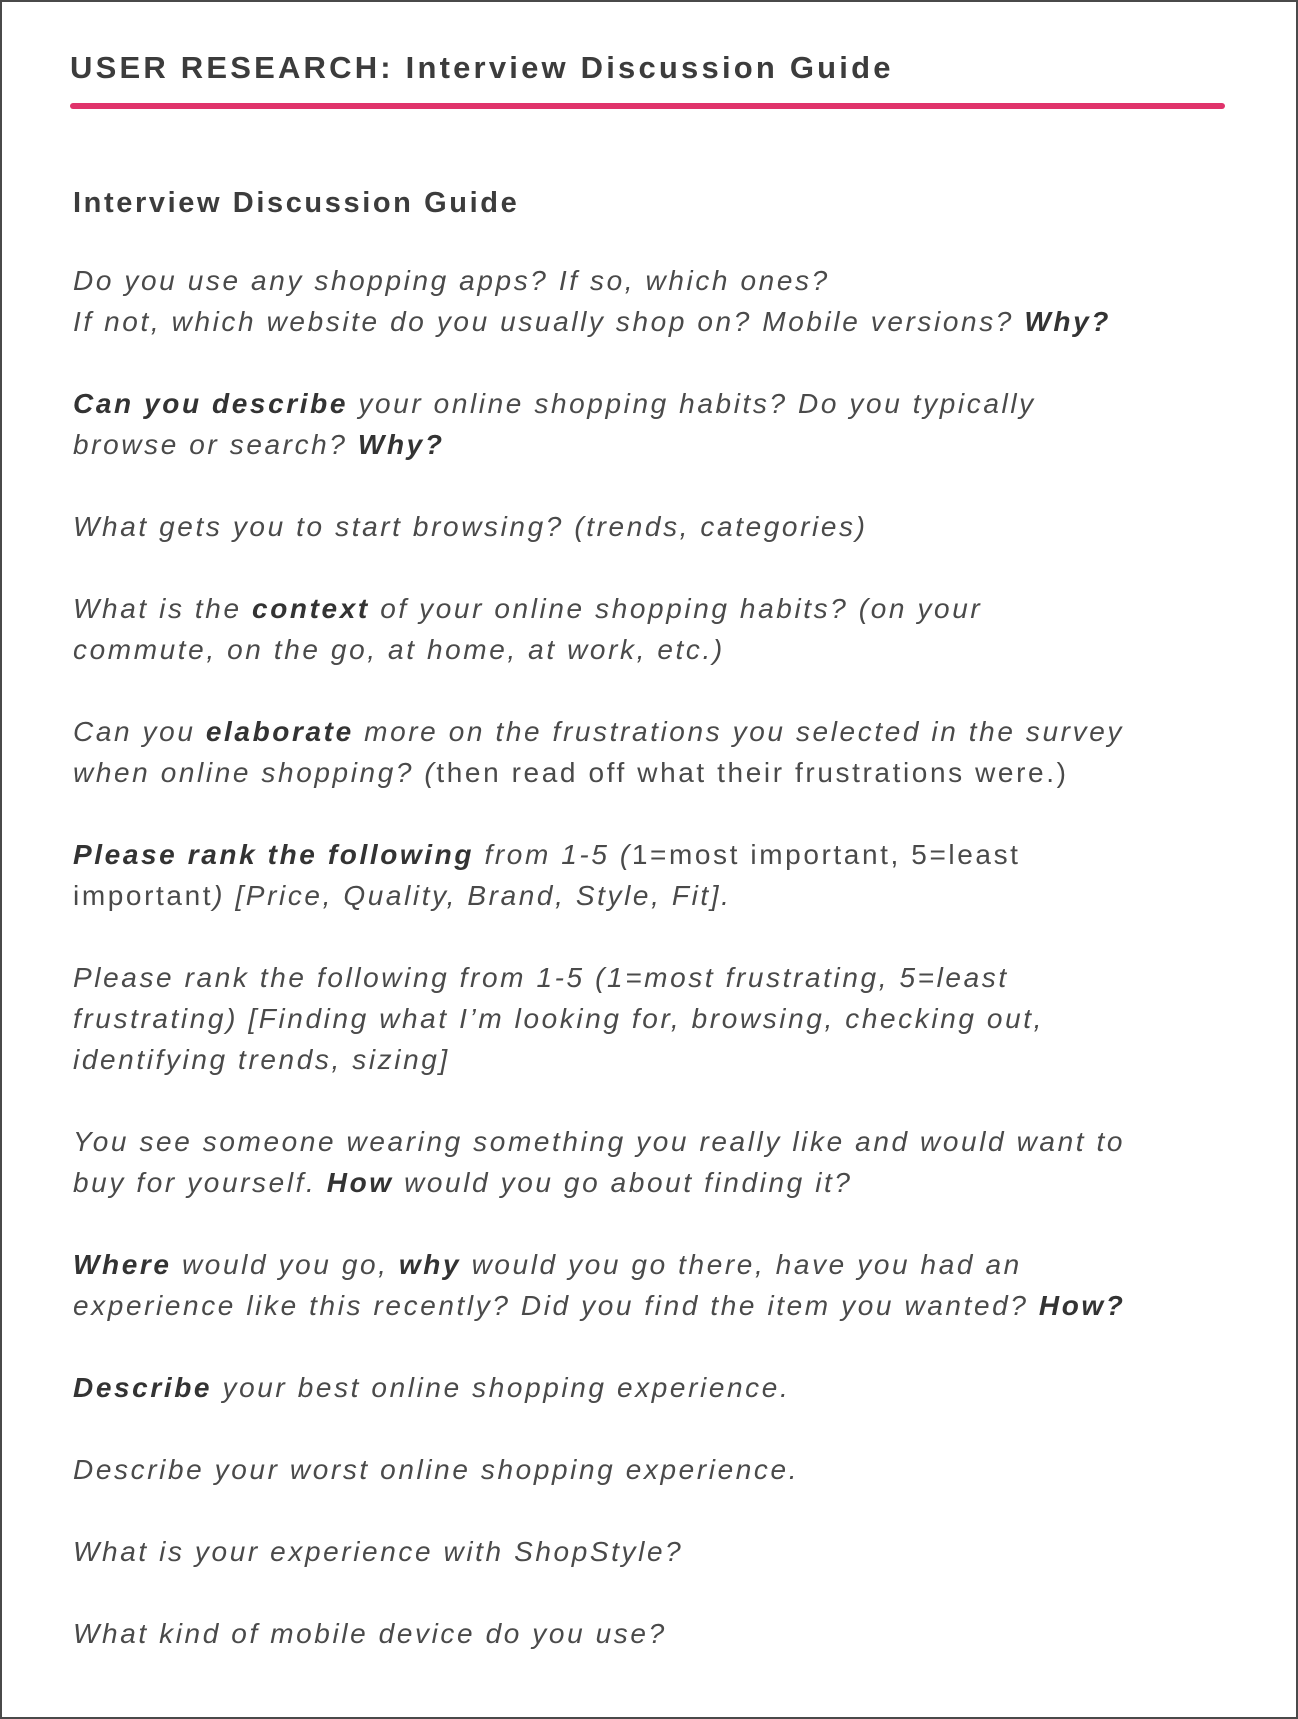  I want to click on question-text: What is your experience with ShopStyle?, so click(378, 1551).